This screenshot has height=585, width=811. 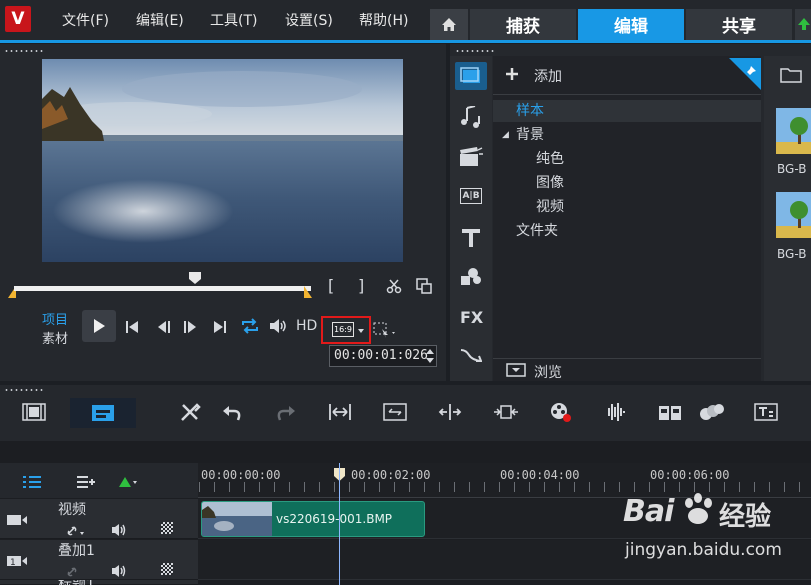 What do you see at coordinates (361, 285) in the screenshot?
I see `mark-out-button: ]` at bounding box center [361, 285].